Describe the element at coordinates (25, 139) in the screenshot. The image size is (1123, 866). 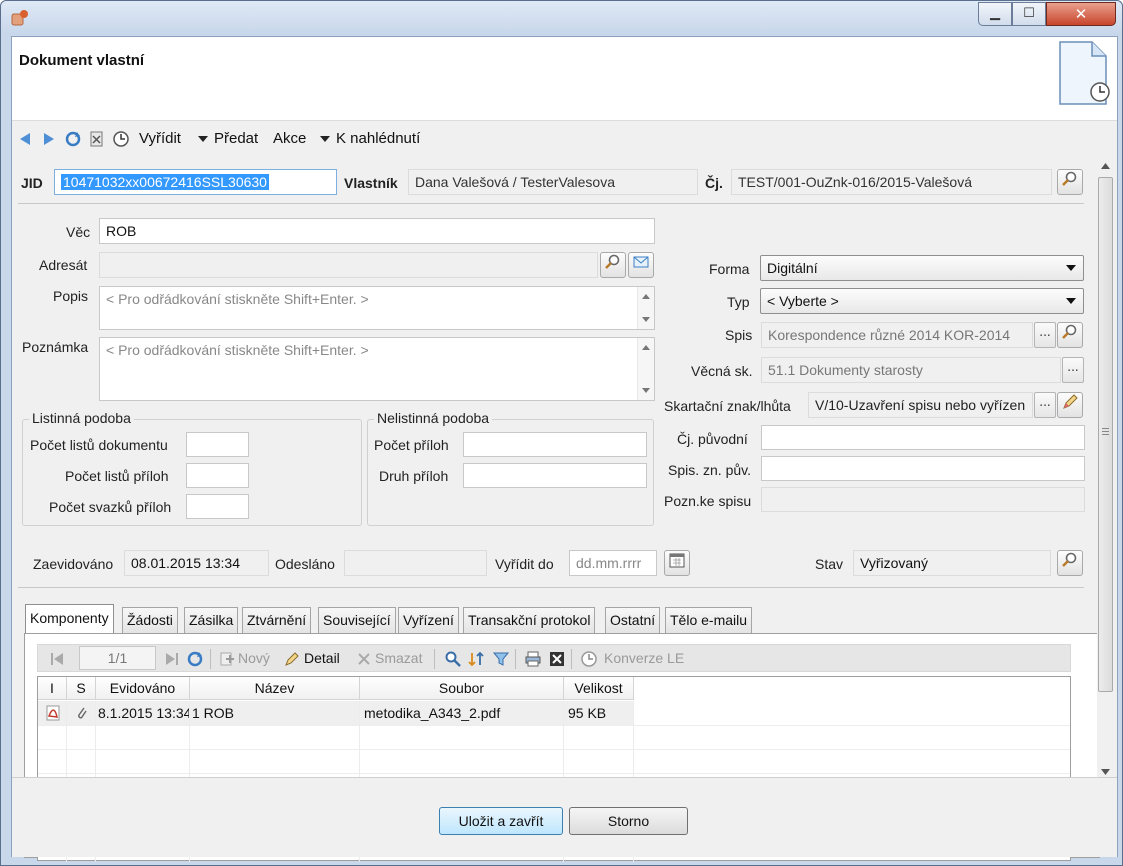
I see `back-arrow-icon` at that location.